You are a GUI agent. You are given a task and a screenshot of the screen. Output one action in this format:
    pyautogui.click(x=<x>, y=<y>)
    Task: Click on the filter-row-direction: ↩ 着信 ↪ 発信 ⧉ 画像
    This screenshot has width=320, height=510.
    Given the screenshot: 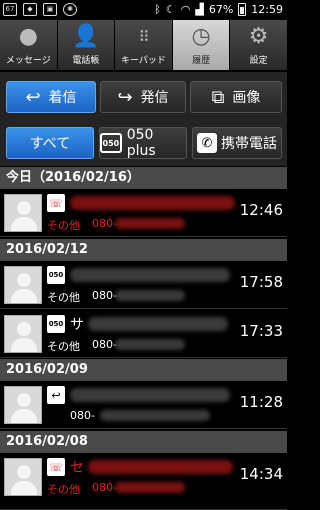 What is the action you would take?
    pyautogui.click(x=143, y=96)
    